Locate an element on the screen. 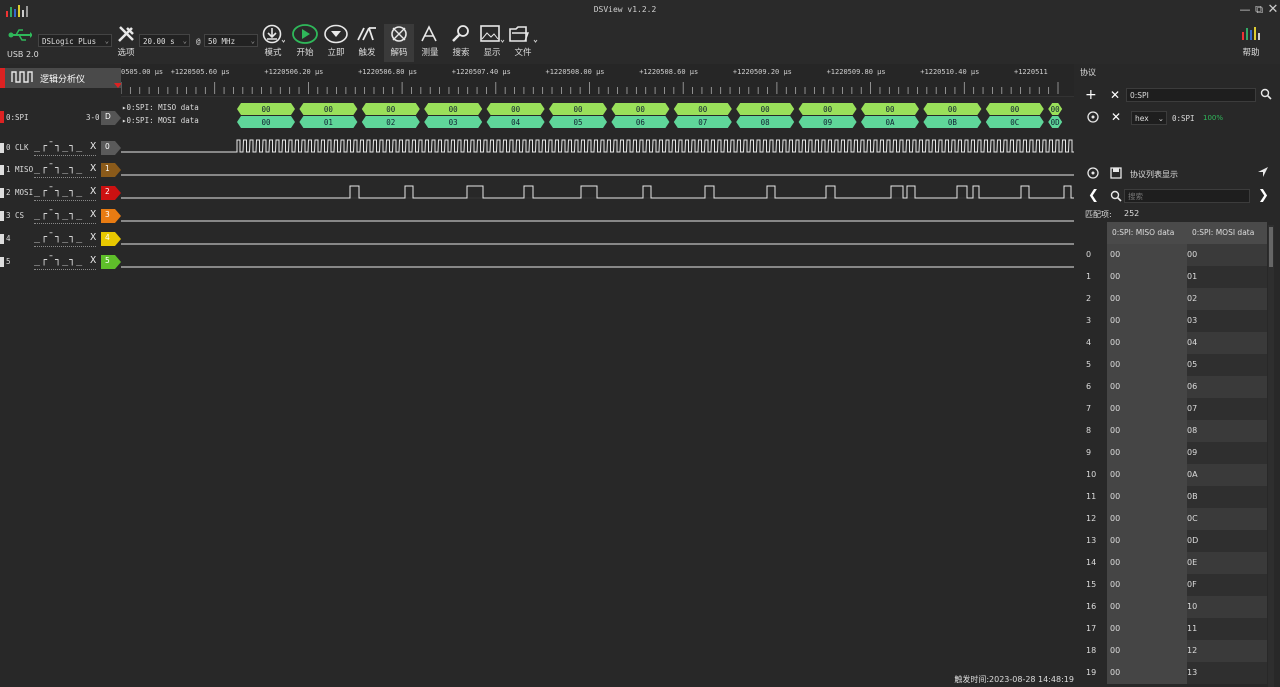 This screenshot has height=687, width=1280. device-select: DSLogic PLus ⌄ is located at coordinates (75, 40).